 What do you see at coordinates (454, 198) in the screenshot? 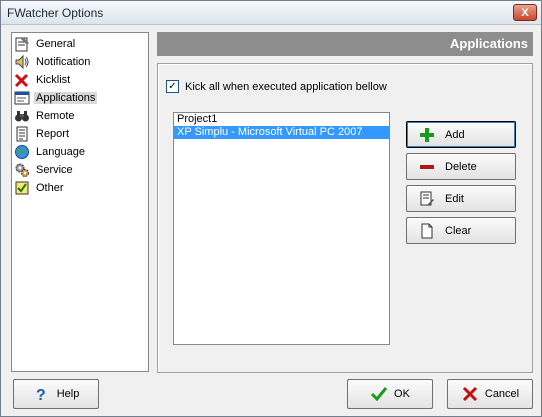
I see `edit-button-label: Edit` at bounding box center [454, 198].